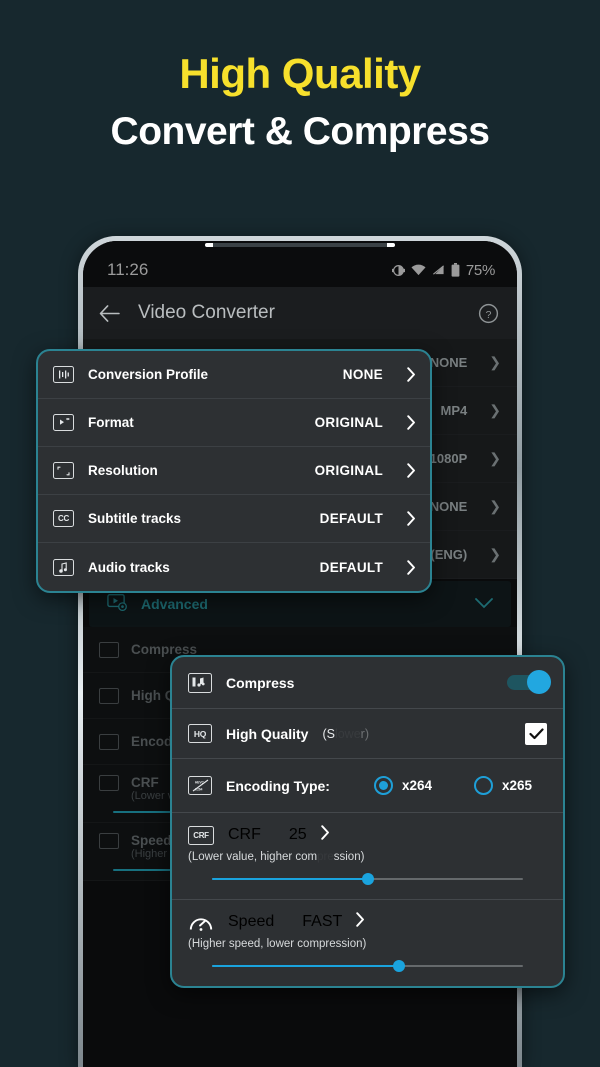  Describe the element at coordinates (418, 270) in the screenshot. I see `wifi-icon` at that location.